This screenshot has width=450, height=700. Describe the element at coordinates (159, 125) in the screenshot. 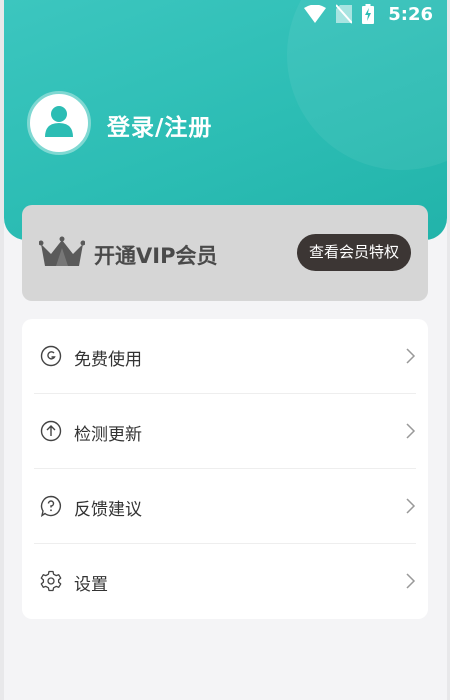

I see `login-register-link: 登录/注册` at that location.